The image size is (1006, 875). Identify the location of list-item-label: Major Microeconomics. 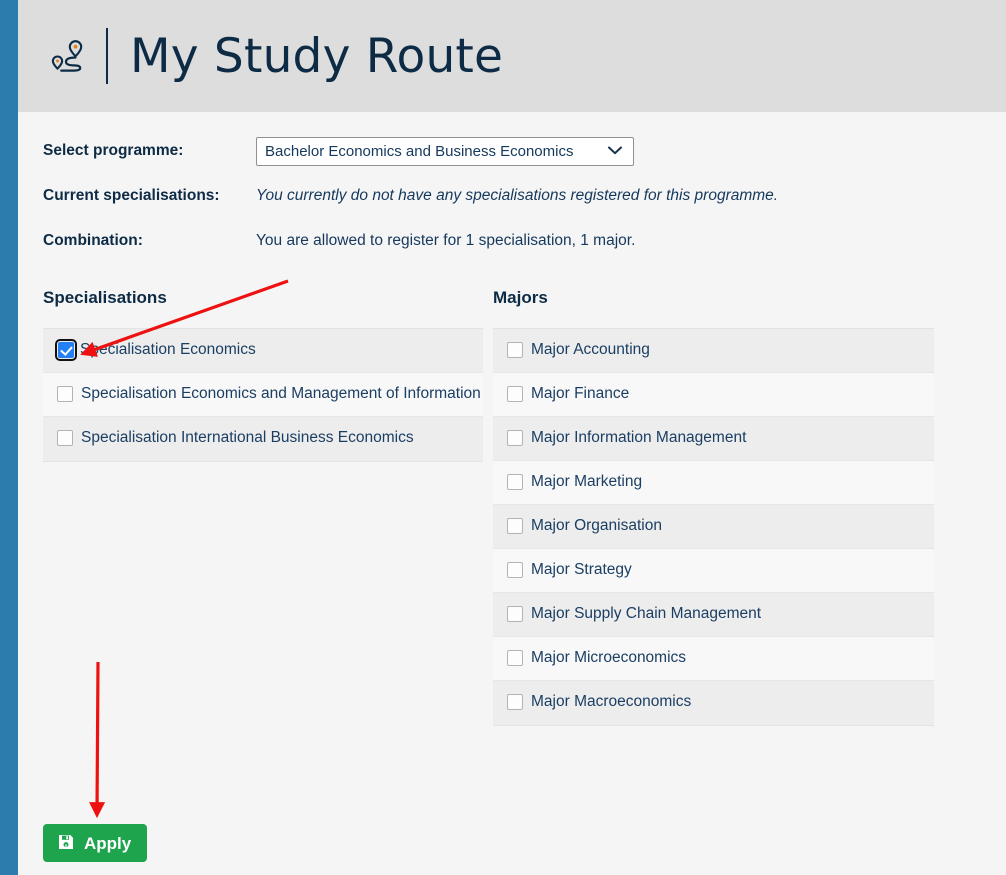
(609, 657).